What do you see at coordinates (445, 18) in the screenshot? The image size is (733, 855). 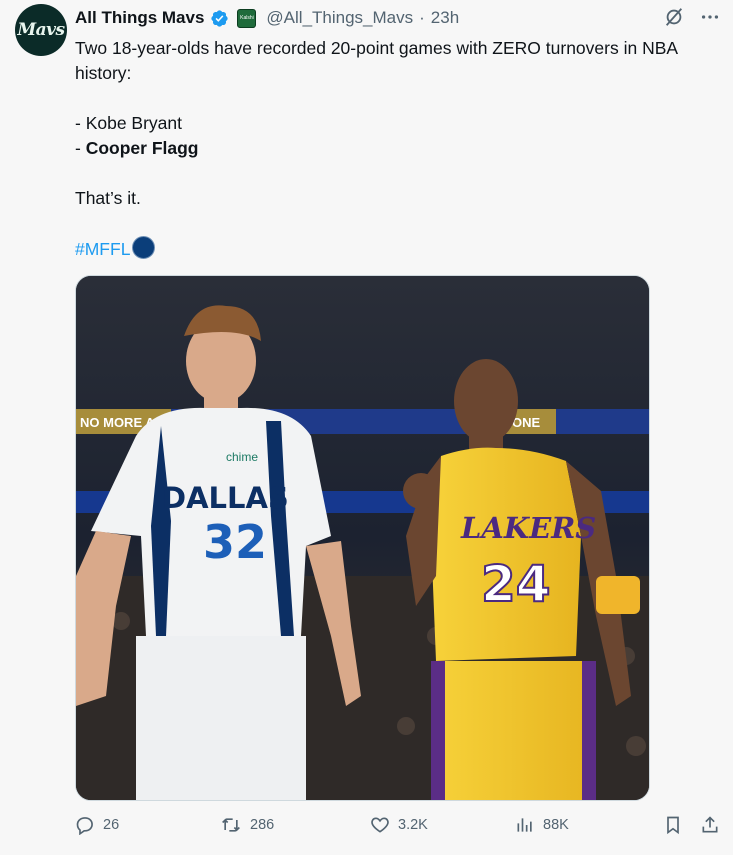 I see `timestamp: 23h` at bounding box center [445, 18].